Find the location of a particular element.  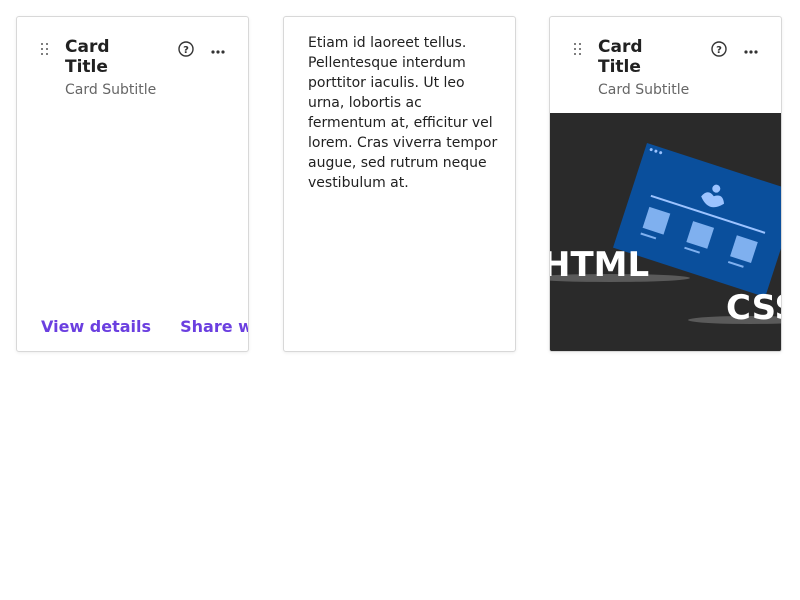

card-actions: View details Share with is located at coordinates (144, 327).